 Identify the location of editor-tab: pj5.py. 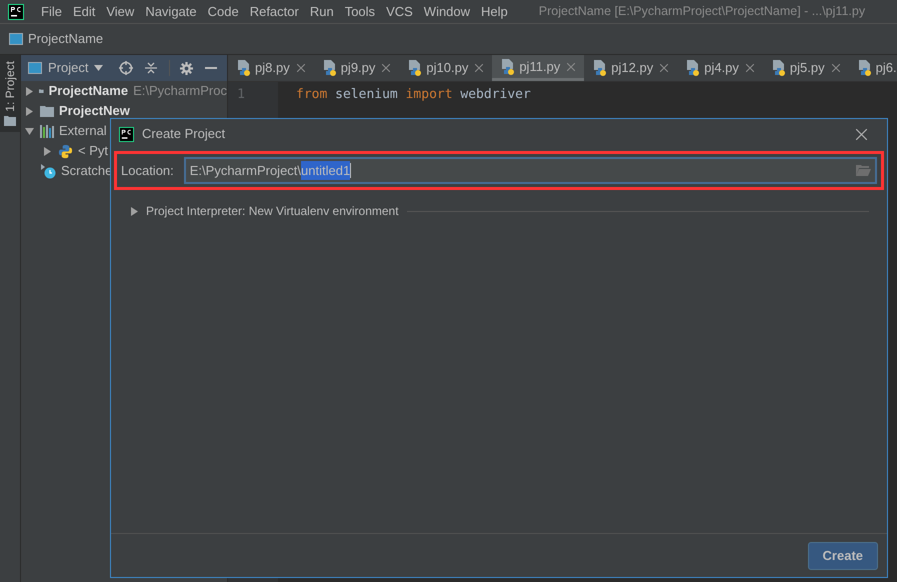
(805, 68).